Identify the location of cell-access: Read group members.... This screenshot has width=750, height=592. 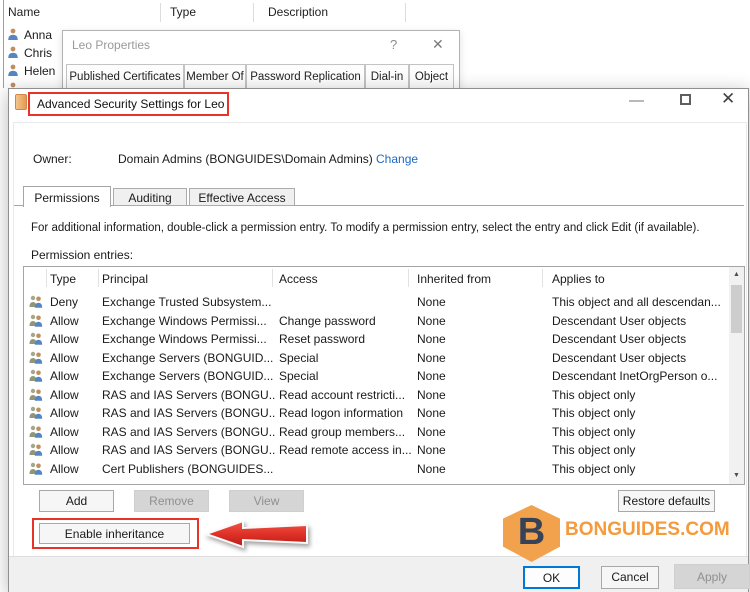
(342, 432).